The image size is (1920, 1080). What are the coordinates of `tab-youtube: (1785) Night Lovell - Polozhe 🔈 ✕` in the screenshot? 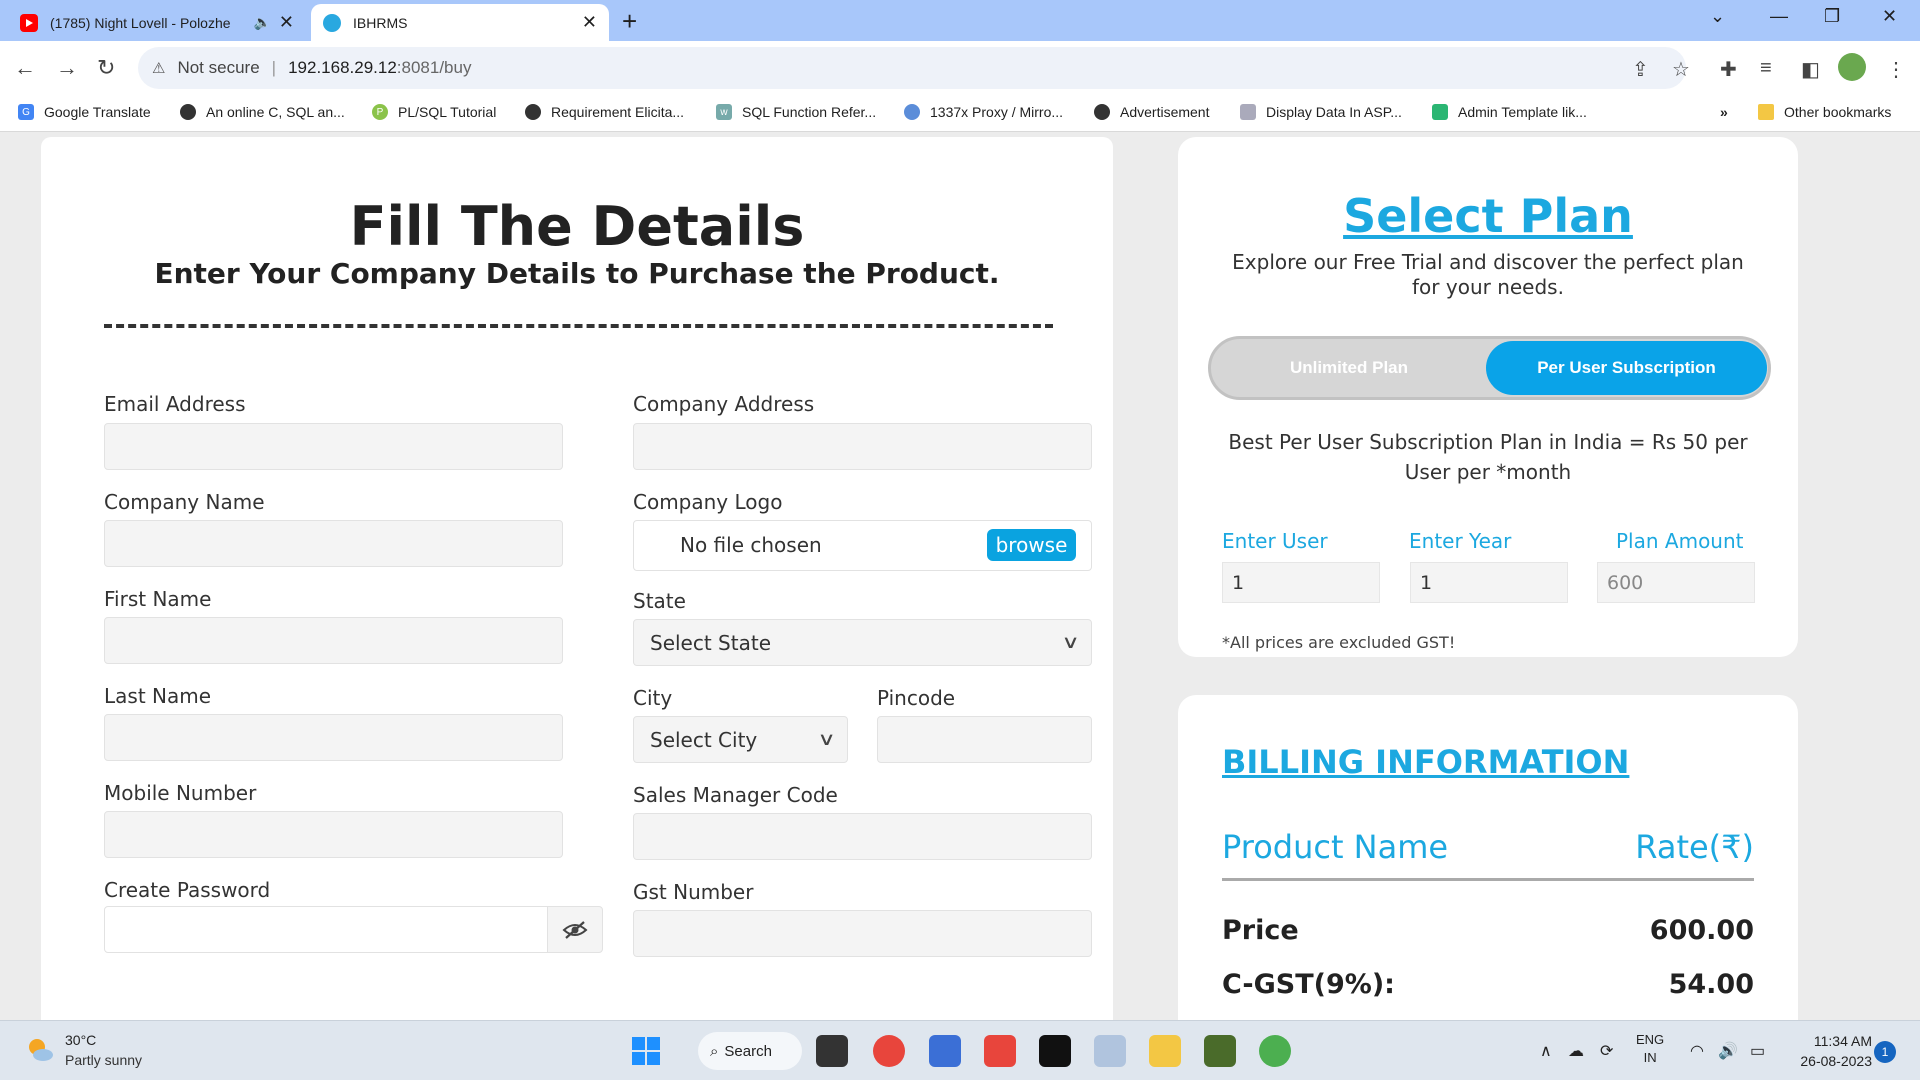 It's located at (157, 22).